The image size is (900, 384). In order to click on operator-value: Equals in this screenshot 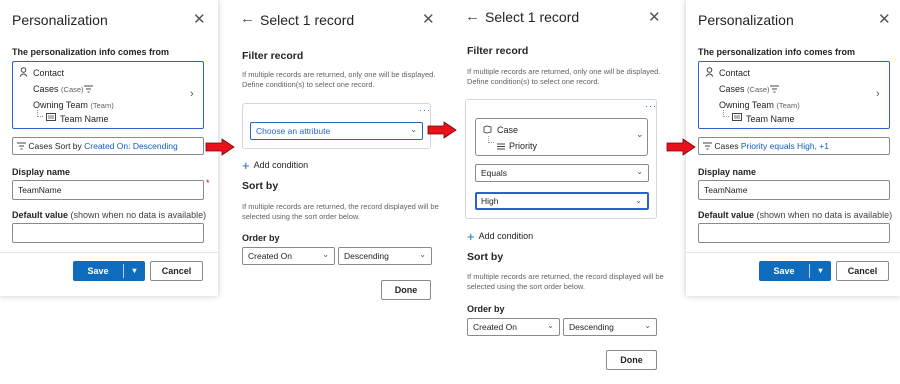, I will do `click(494, 173)`.